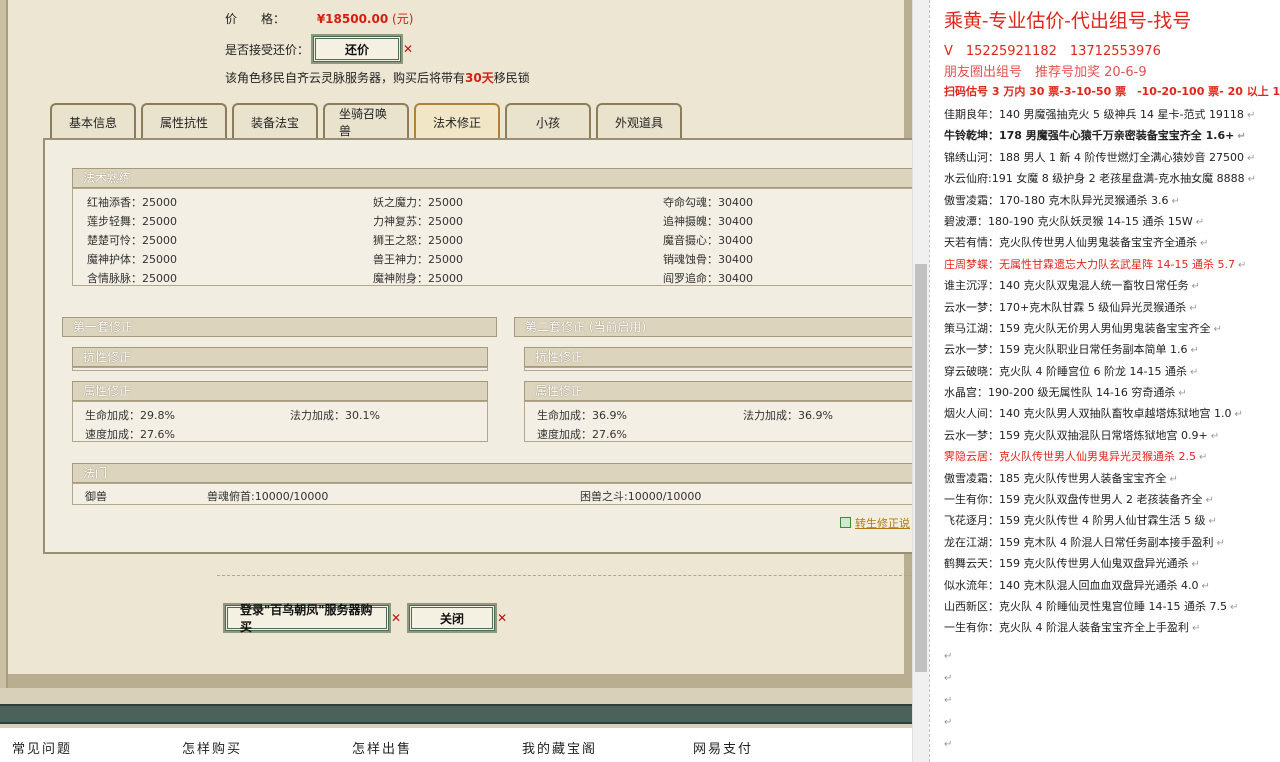 This screenshot has height=762, width=1280. I want to click on doc-line: 云水一梦：159 克火队职业日常任务副本简单 1.6 ↵, so click(1112, 349).